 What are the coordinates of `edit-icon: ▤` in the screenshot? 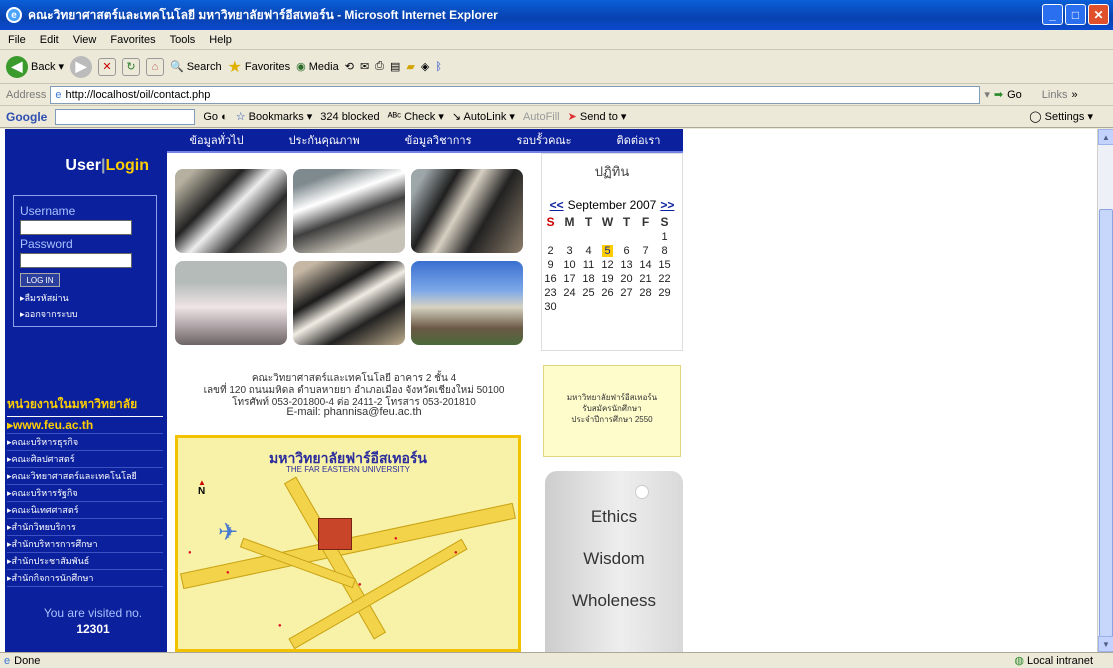 It's located at (395, 66).